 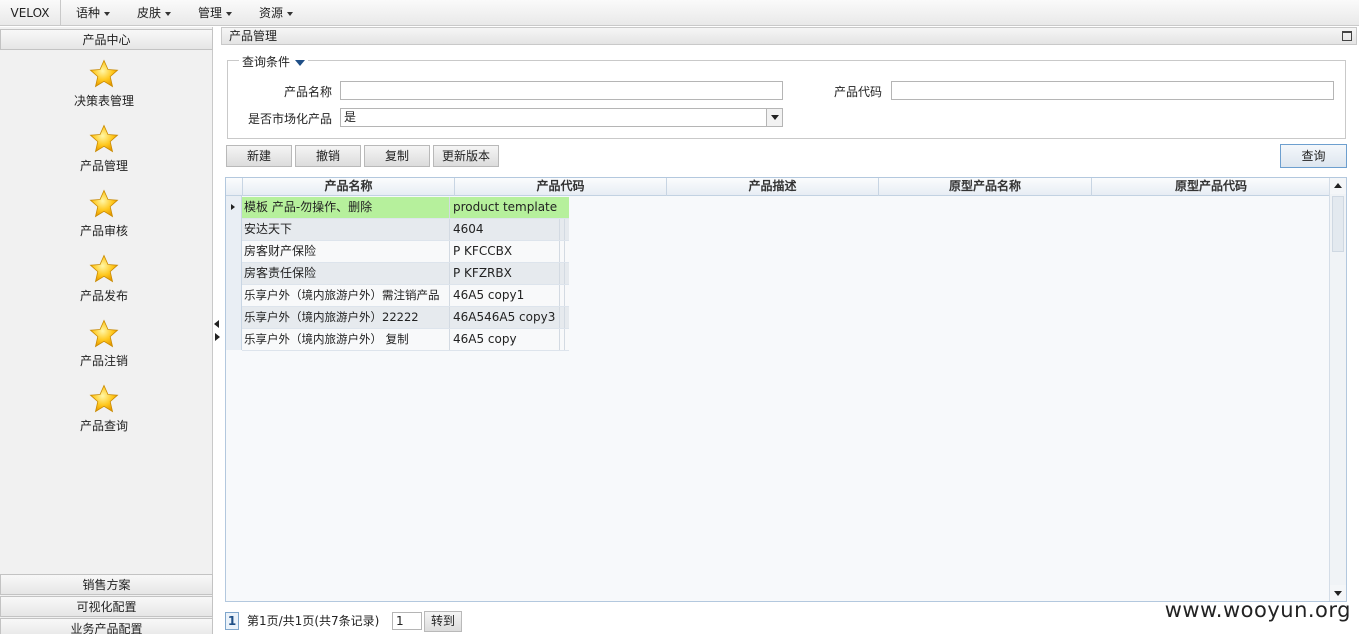 I want to click on sidebar-section-product-center: 产品中心, so click(x=106, y=39).